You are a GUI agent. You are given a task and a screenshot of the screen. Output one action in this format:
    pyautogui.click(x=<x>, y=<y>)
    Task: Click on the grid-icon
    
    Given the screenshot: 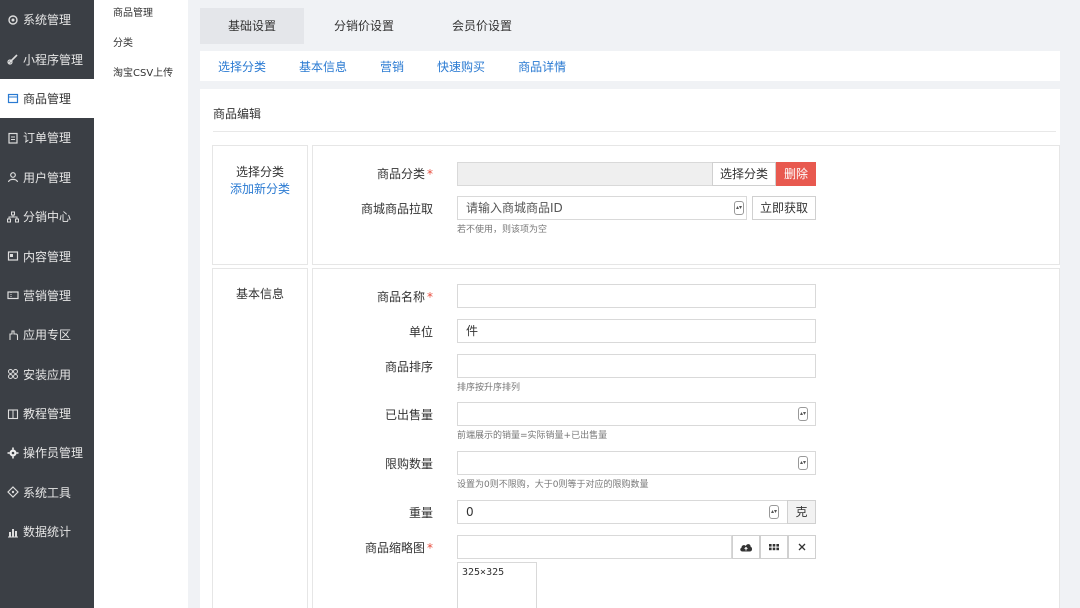 What is the action you would take?
    pyautogui.click(x=12, y=374)
    